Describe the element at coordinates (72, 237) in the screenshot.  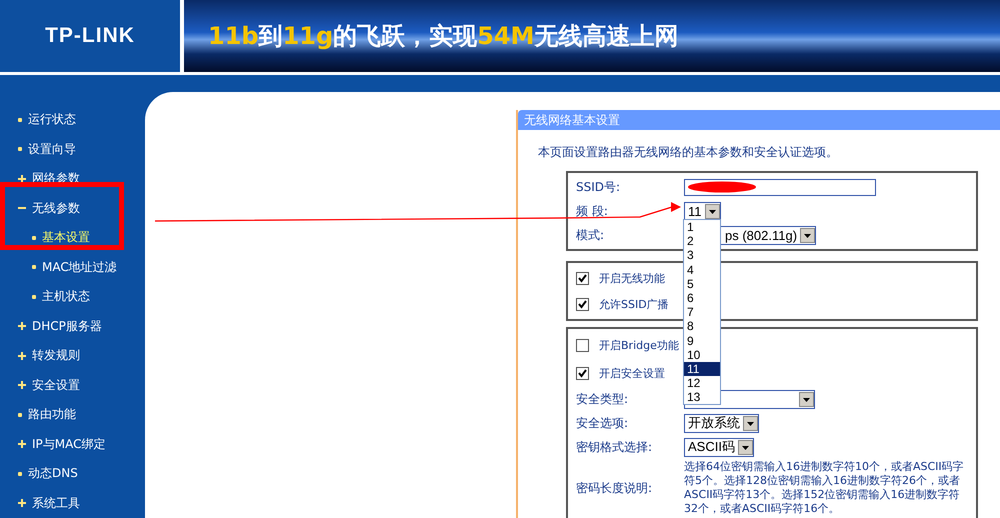
I see `sidebar-subitem: 基本设置` at that location.